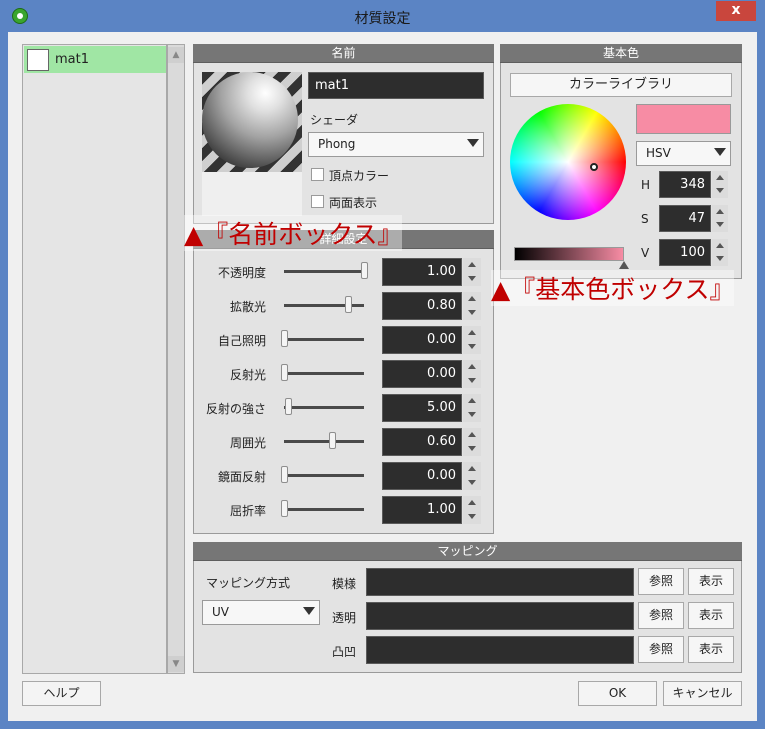 The height and width of the screenshot is (729, 765). Describe the element at coordinates (293, 233) in the screenshot. I see `name-box-annotation: ▲『名前ボックス』` at that location.